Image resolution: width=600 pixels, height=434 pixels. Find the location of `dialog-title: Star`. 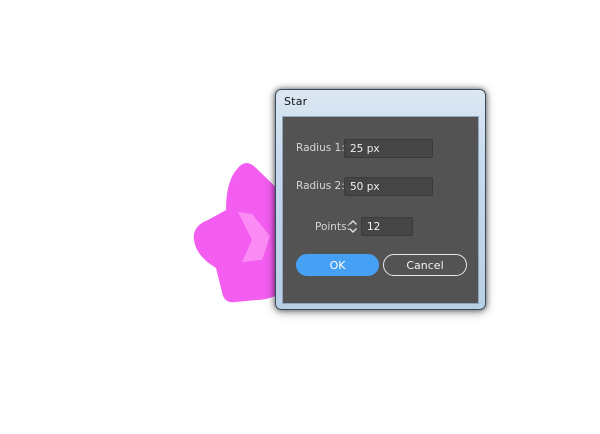

dialog-title: Star is located at coordinates (296, 101).